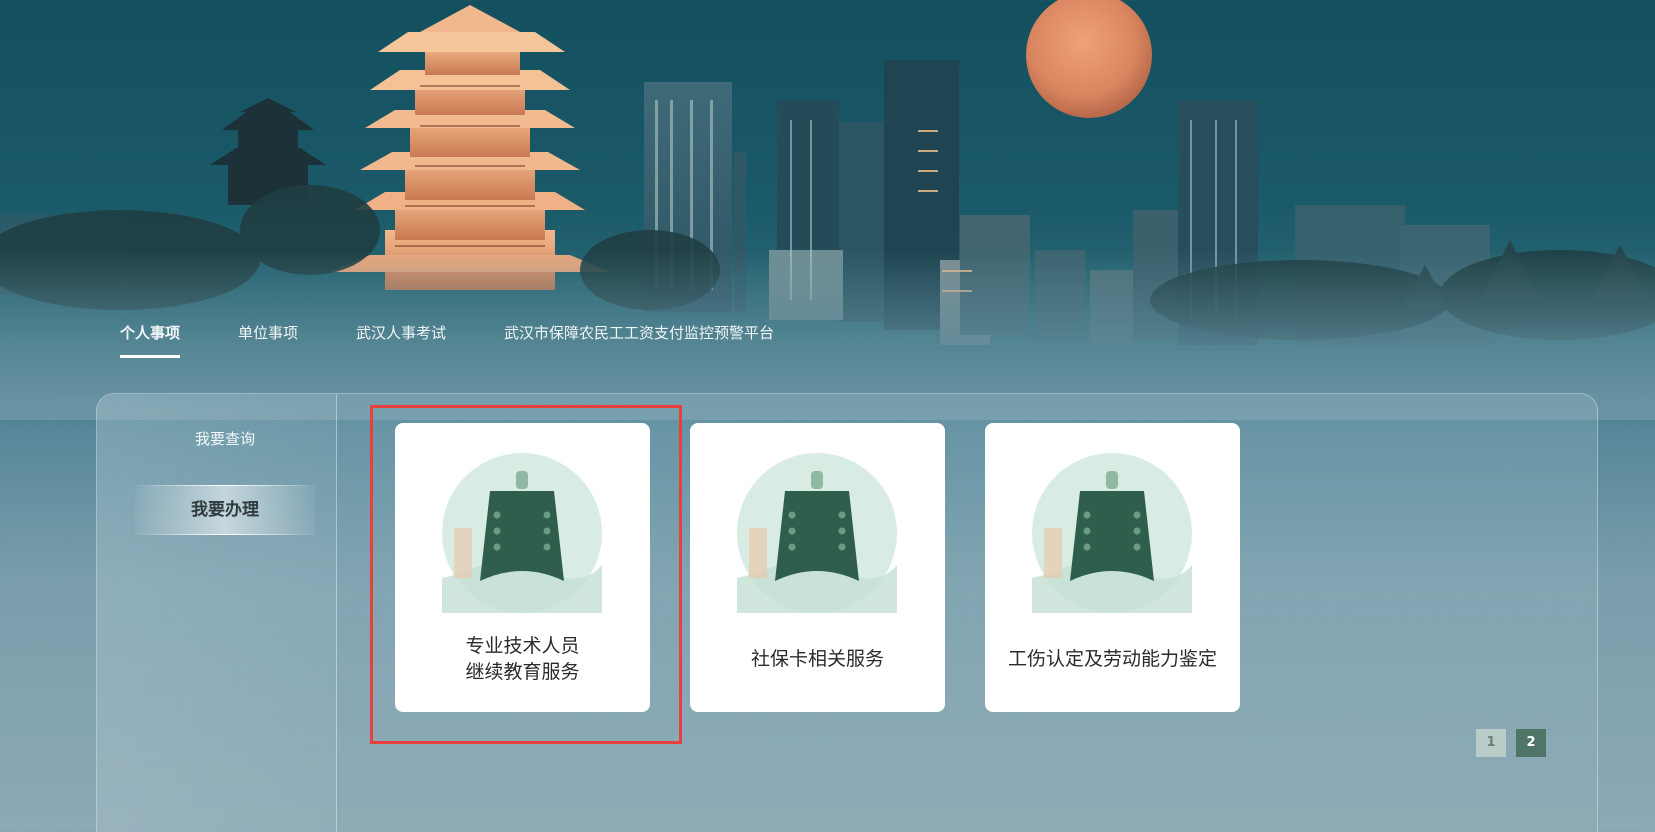 The width and height of the screenshot is (1655, 832). What do you see at coordinates (817, 659) in the screenshot?
I see `card-label: 社保卡相关服务` at bounding box center [817, 659].